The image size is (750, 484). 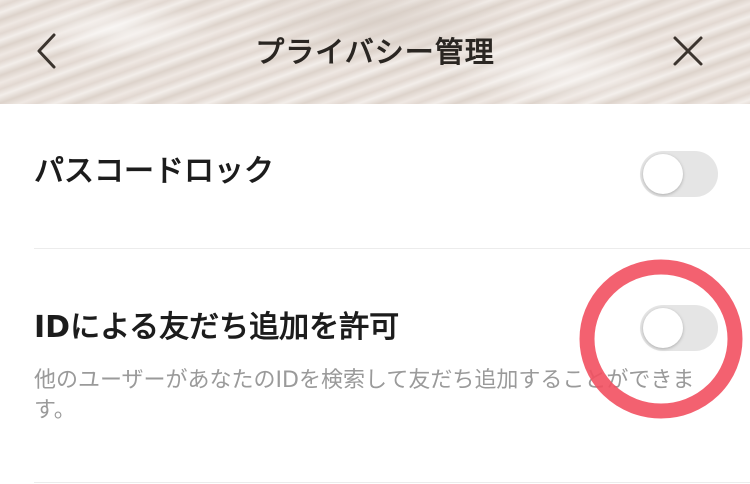 I want to click on close-icon, so click(x=688, y=51).